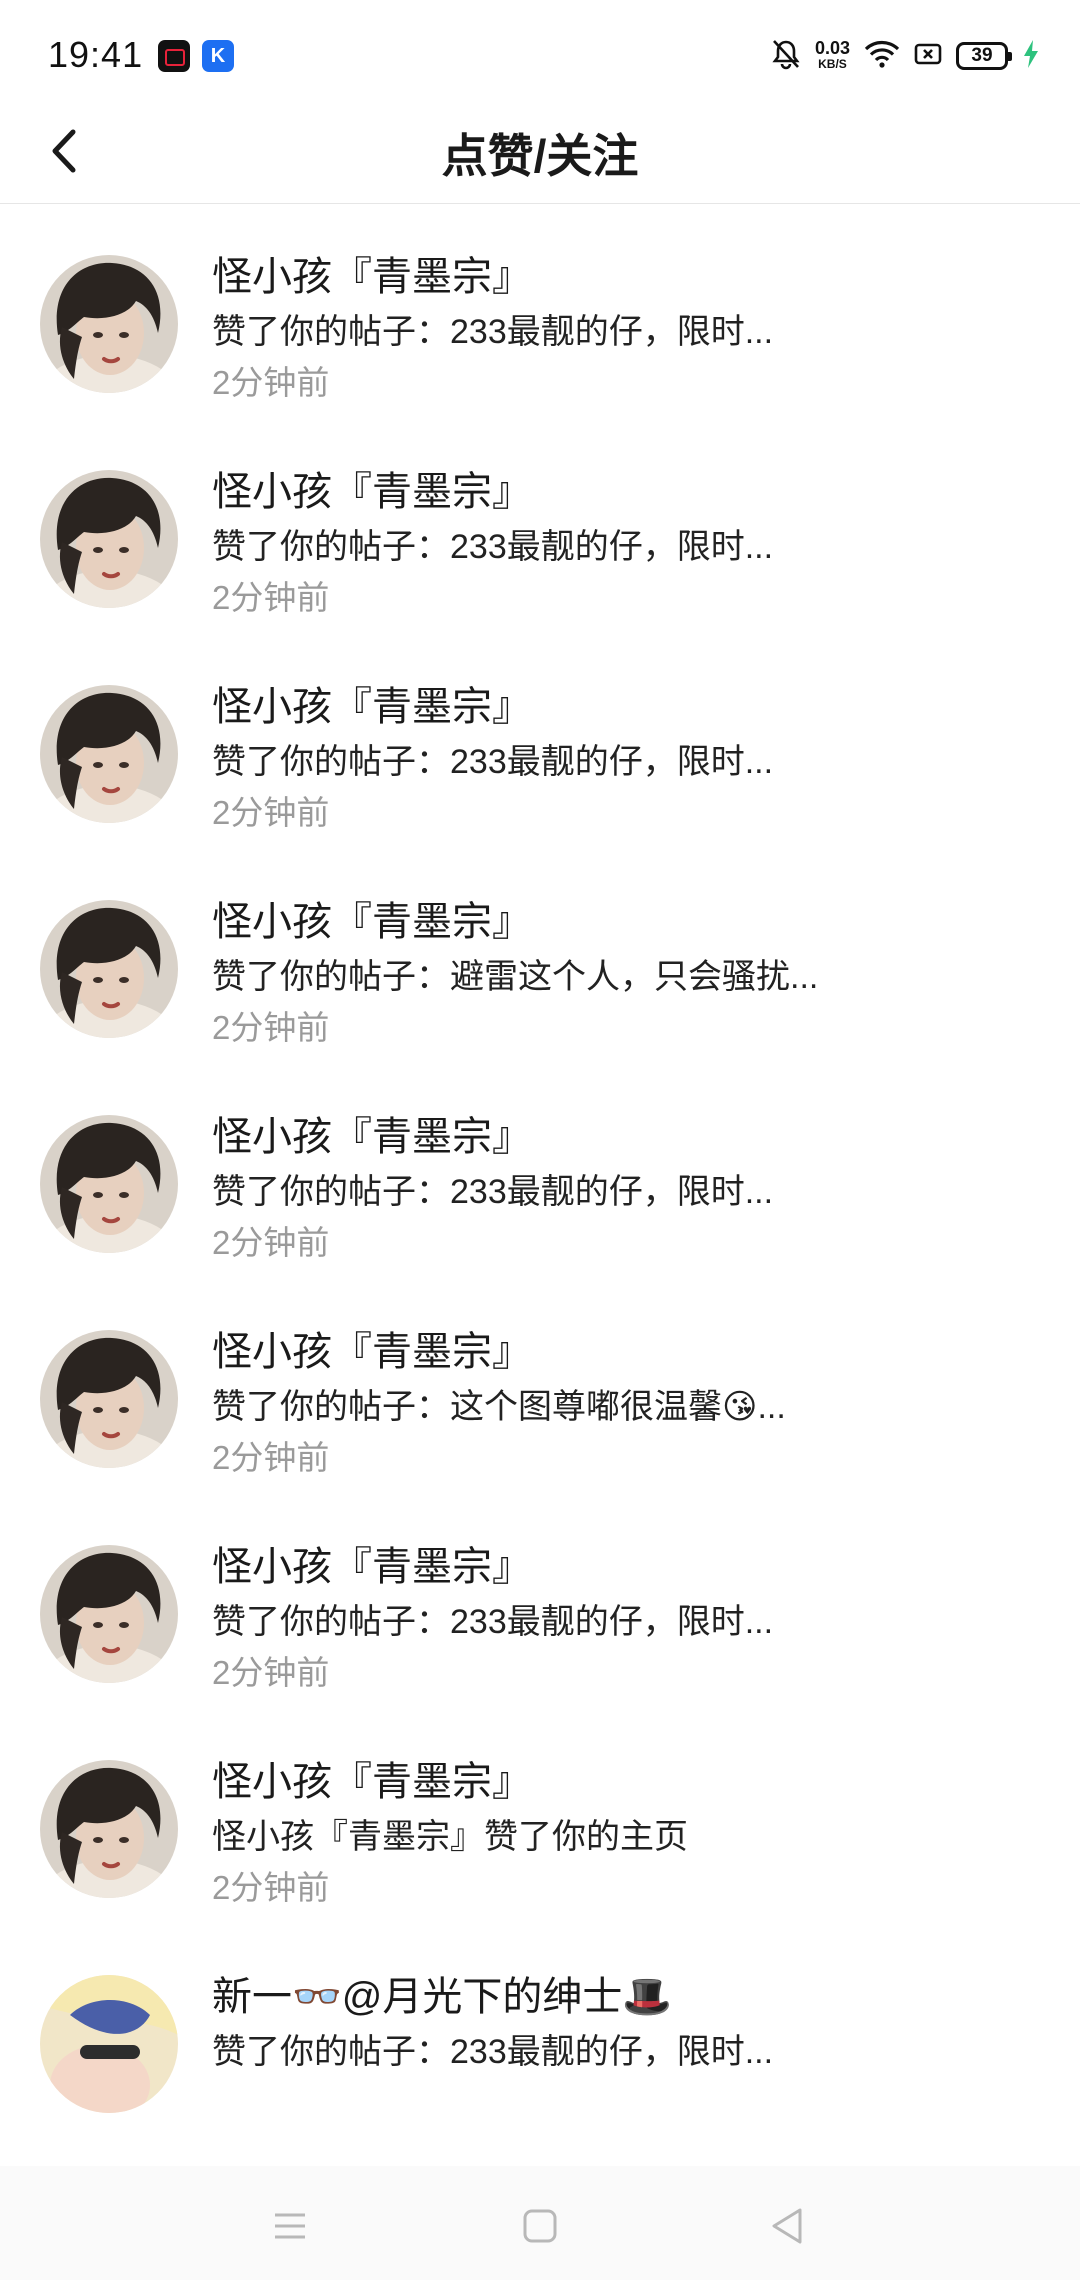 Image resolution: width=1080 pixels, height=2280 pixels. I want to click on back-triangle-icon, so click(787, 2226).